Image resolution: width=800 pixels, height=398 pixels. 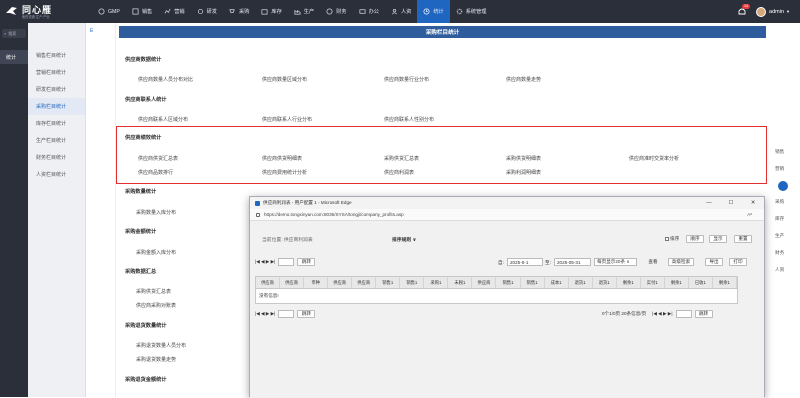 I want to click on column-header: 未税1, so click(x=460, y=282).